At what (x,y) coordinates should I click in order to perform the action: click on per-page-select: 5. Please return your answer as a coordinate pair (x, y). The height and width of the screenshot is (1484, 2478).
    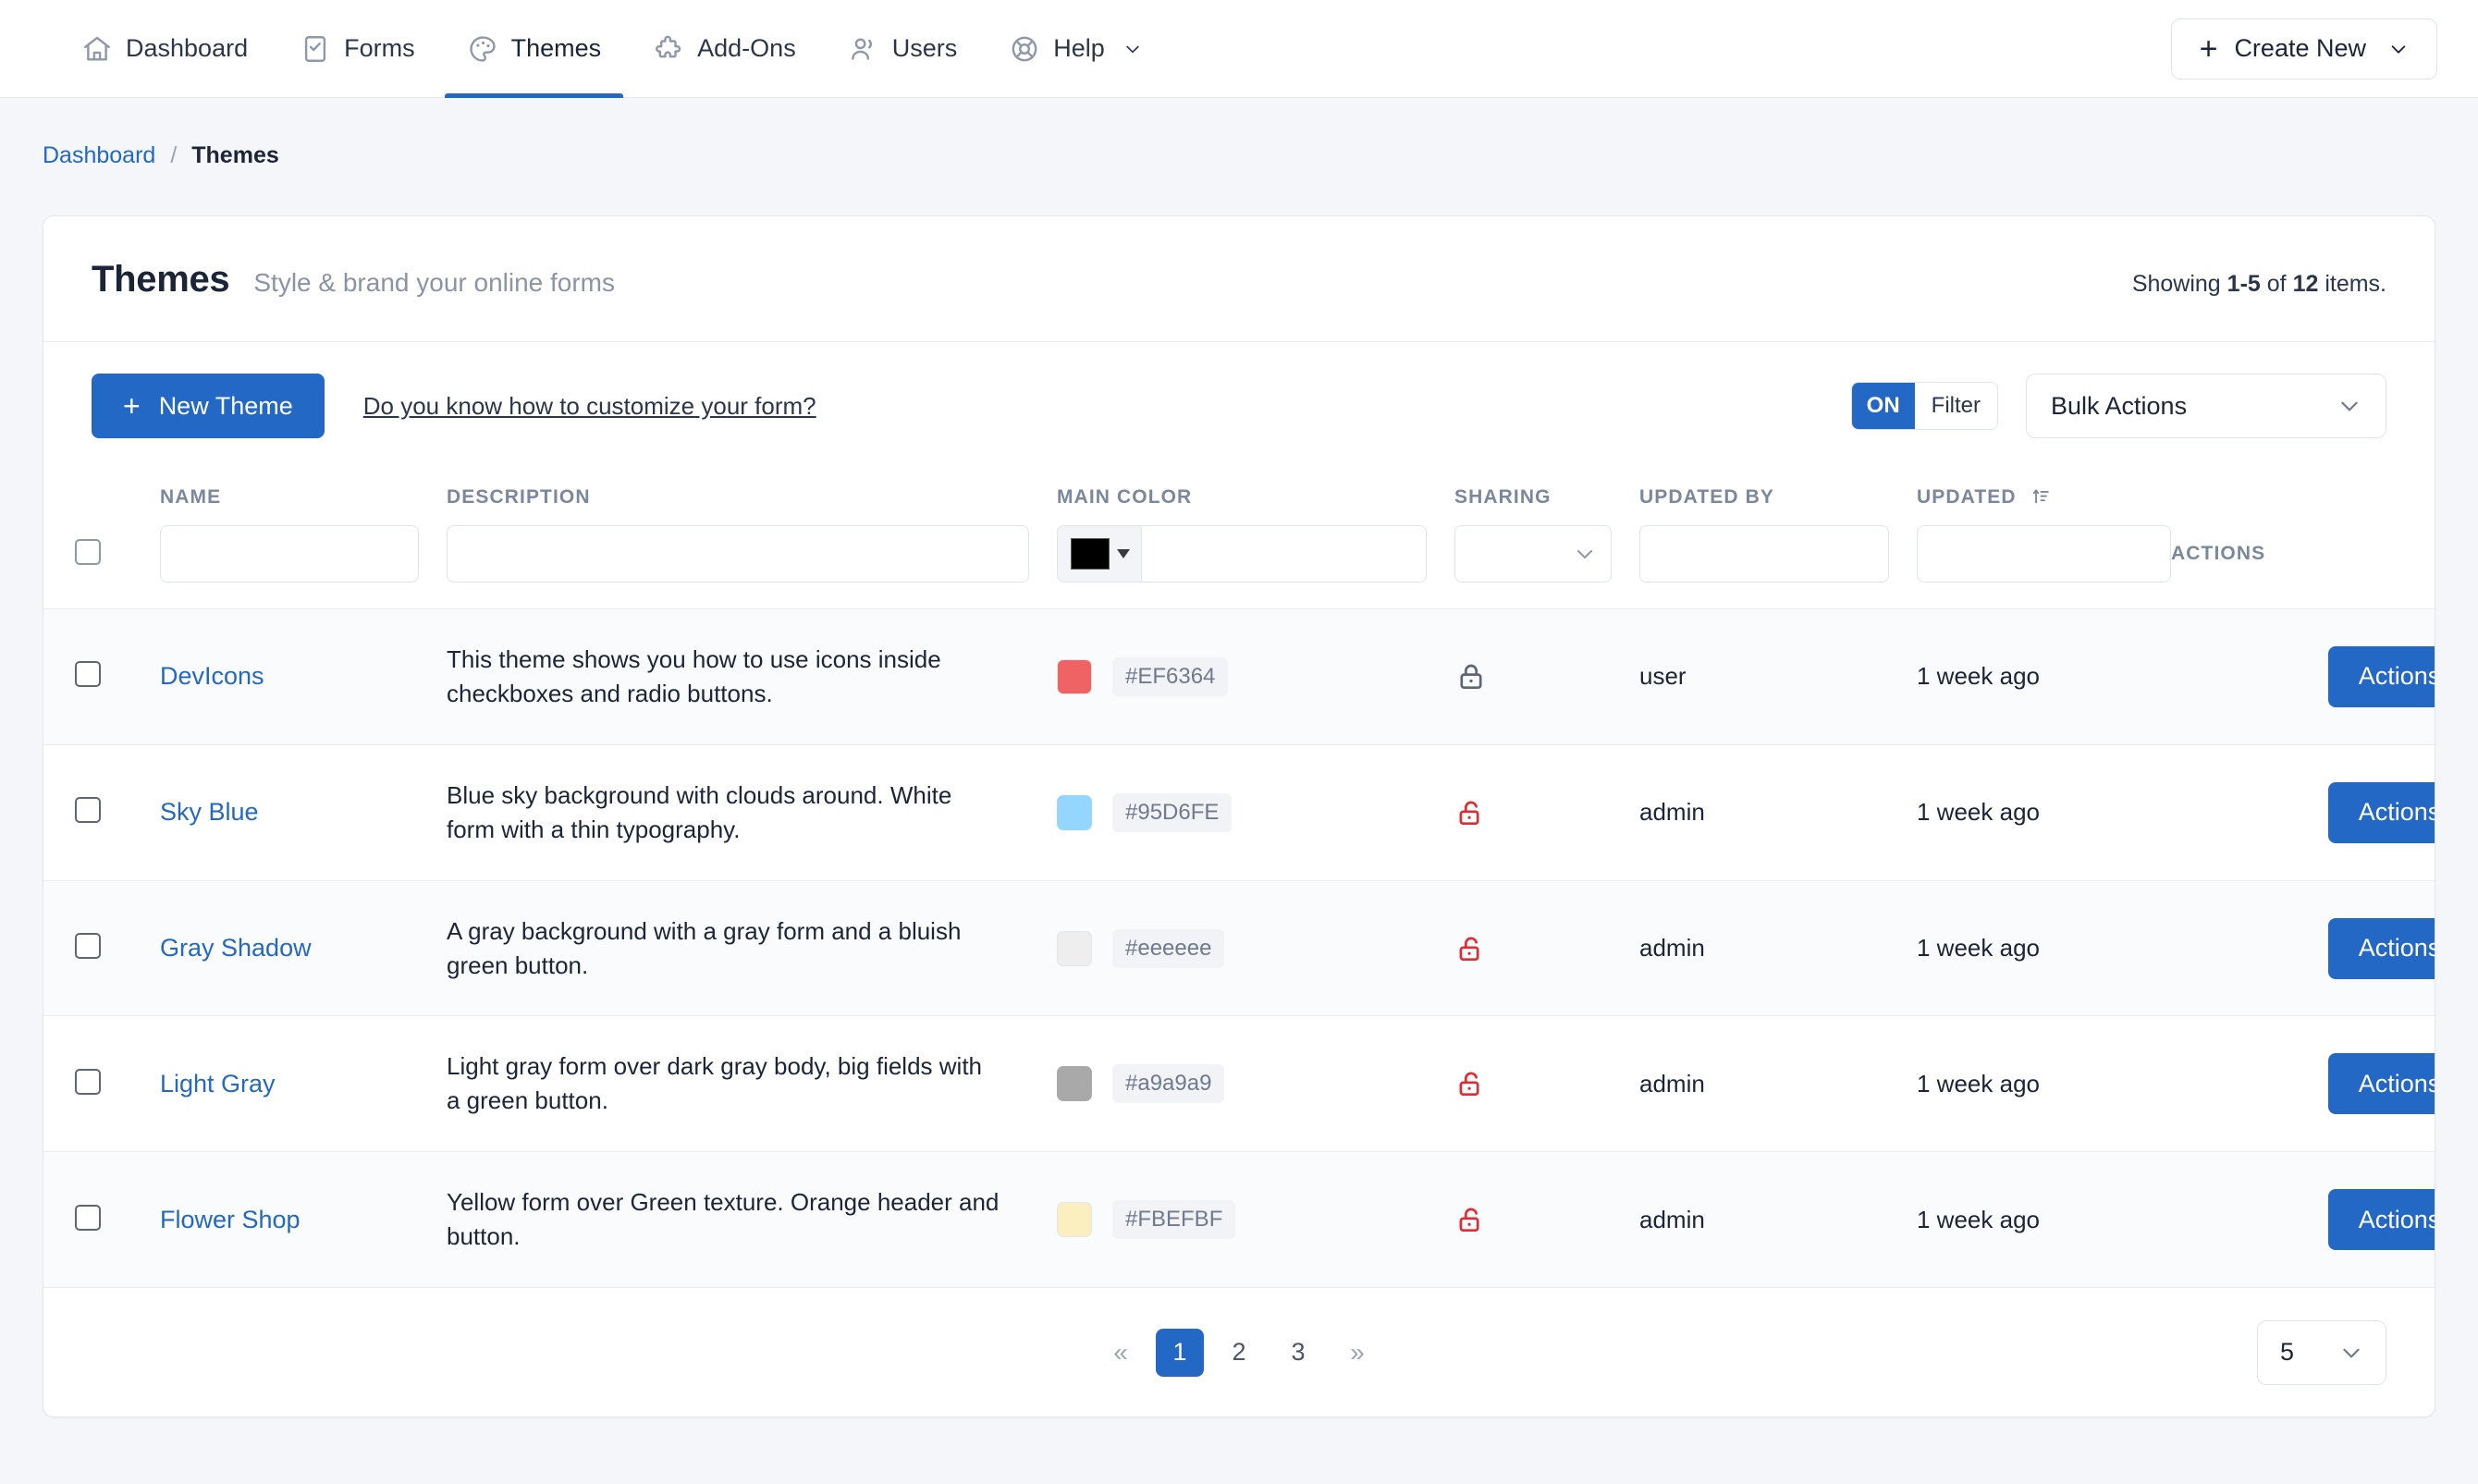
    Looking at the image, I should click on (2321, 1352).